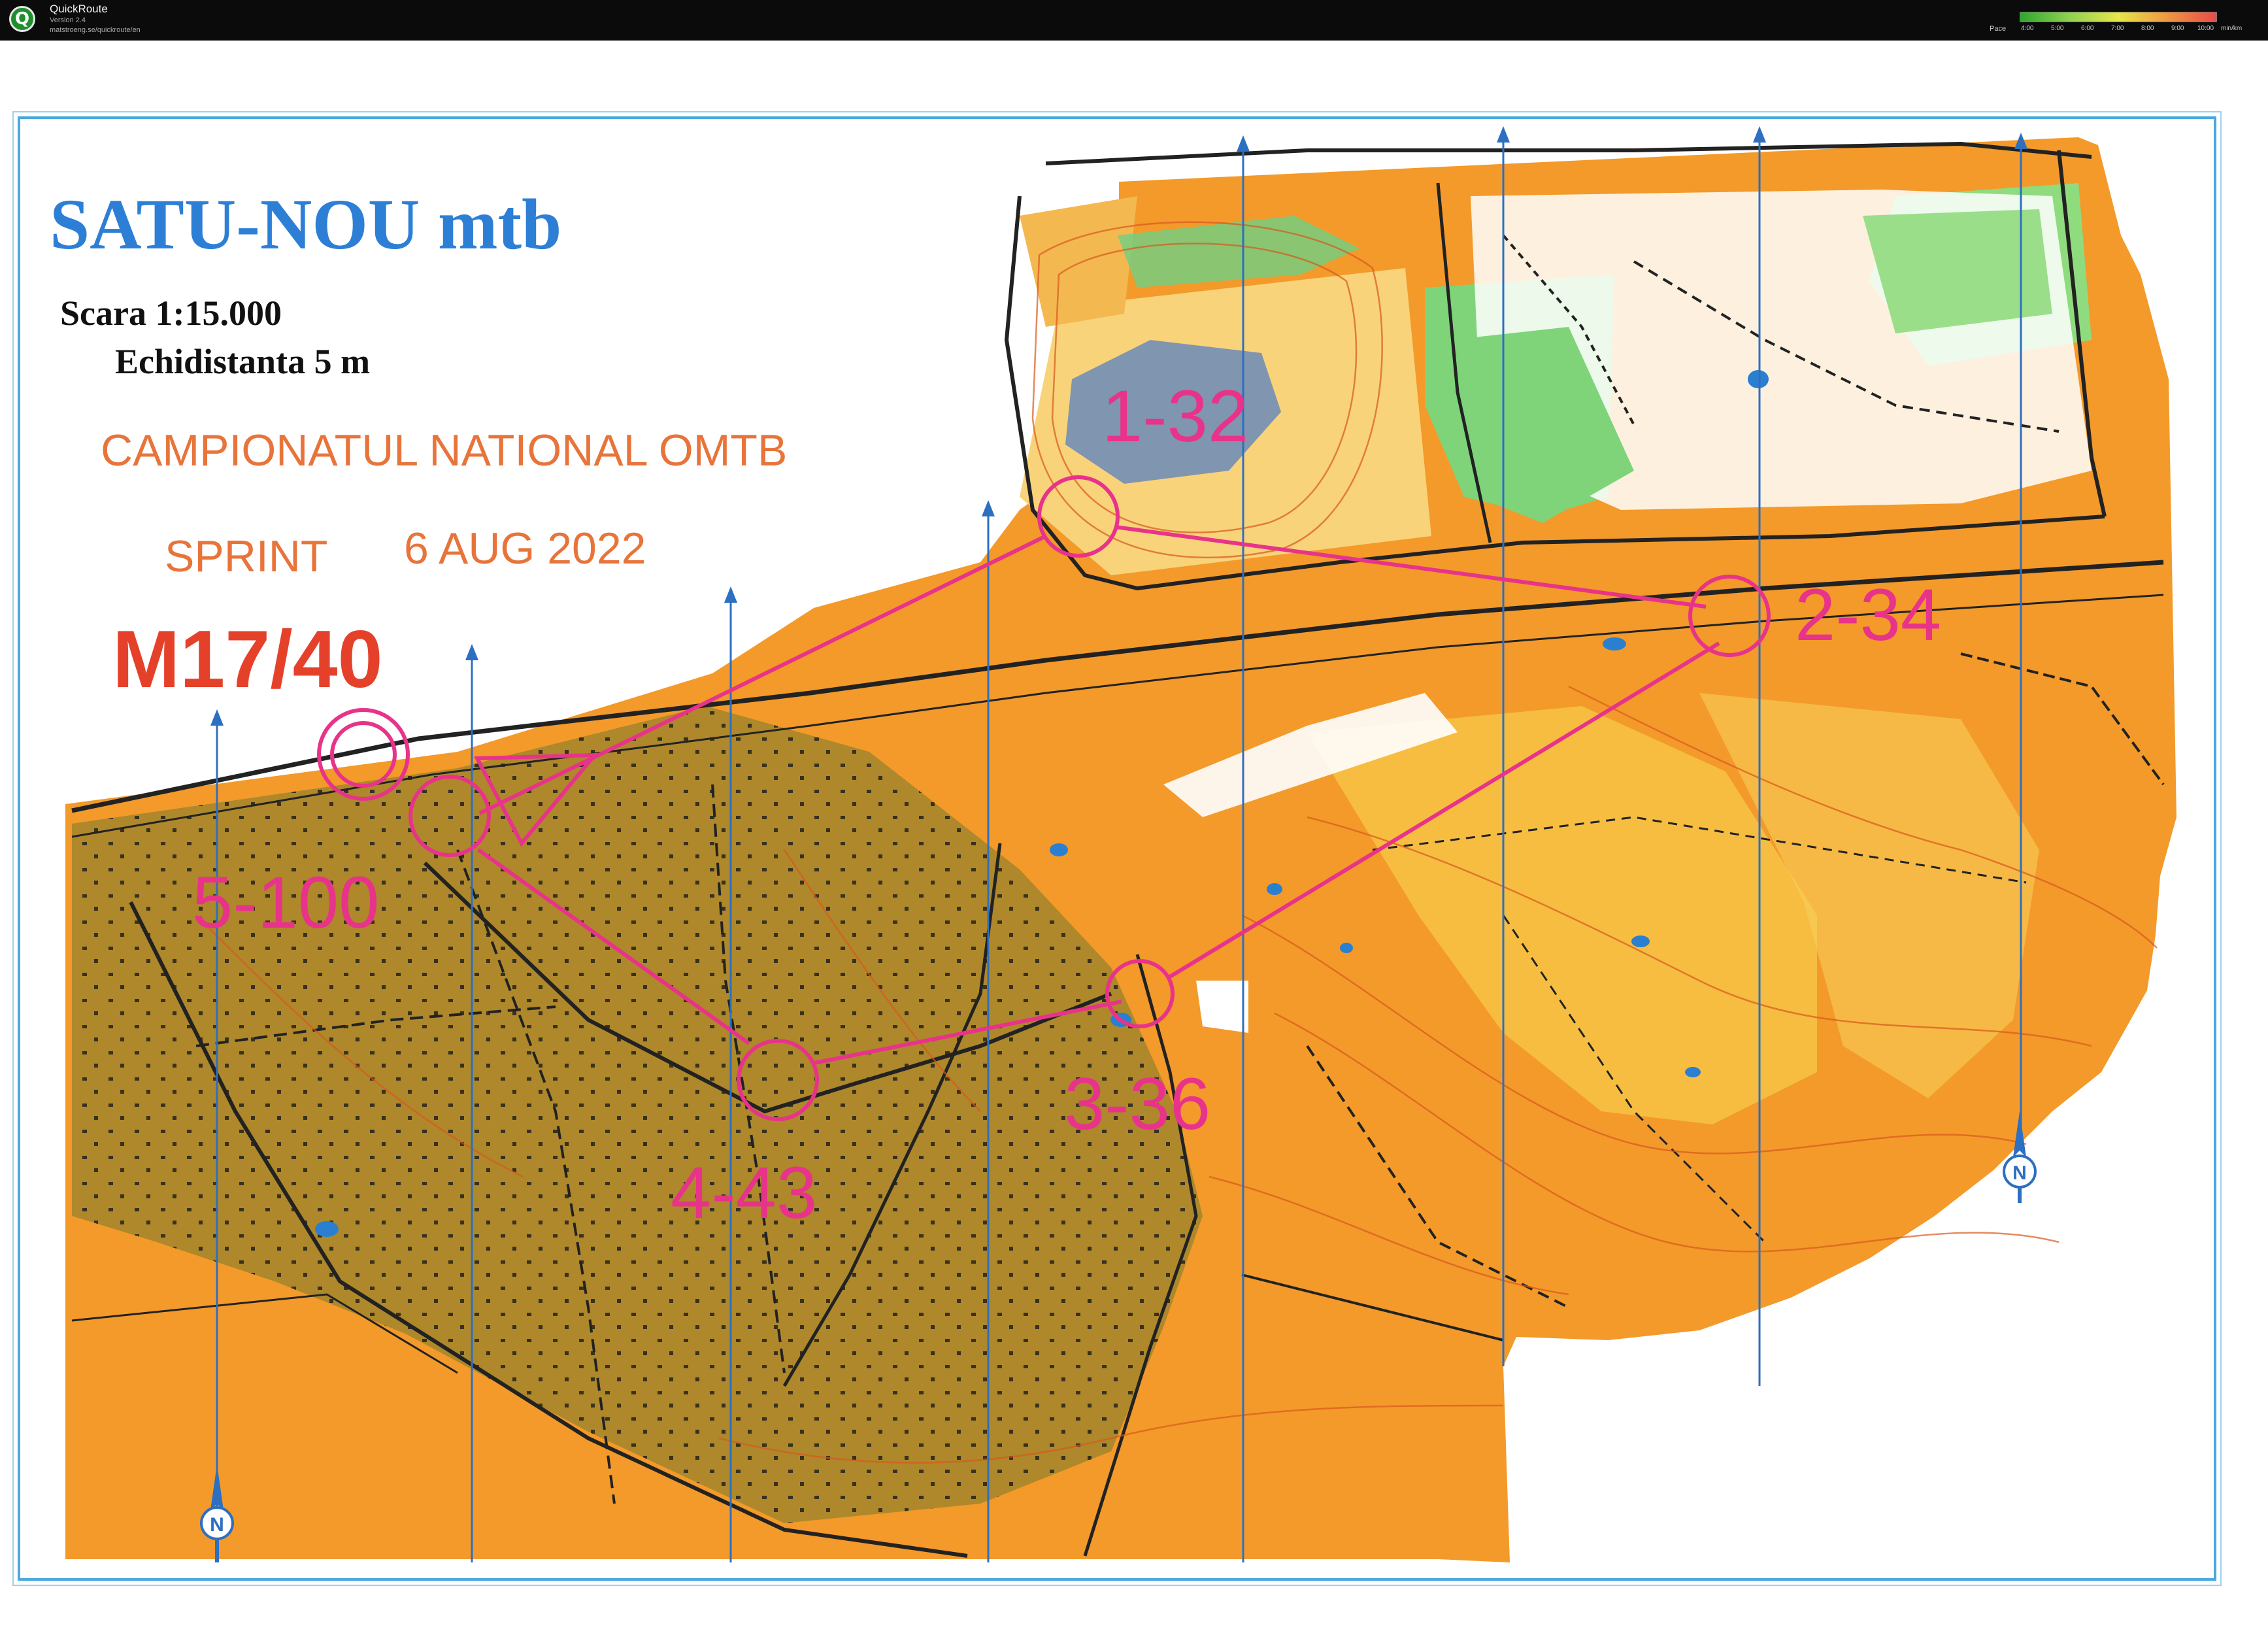 The image size is (2268, 1635). I want to click on forest-area, so click(1957, 271).